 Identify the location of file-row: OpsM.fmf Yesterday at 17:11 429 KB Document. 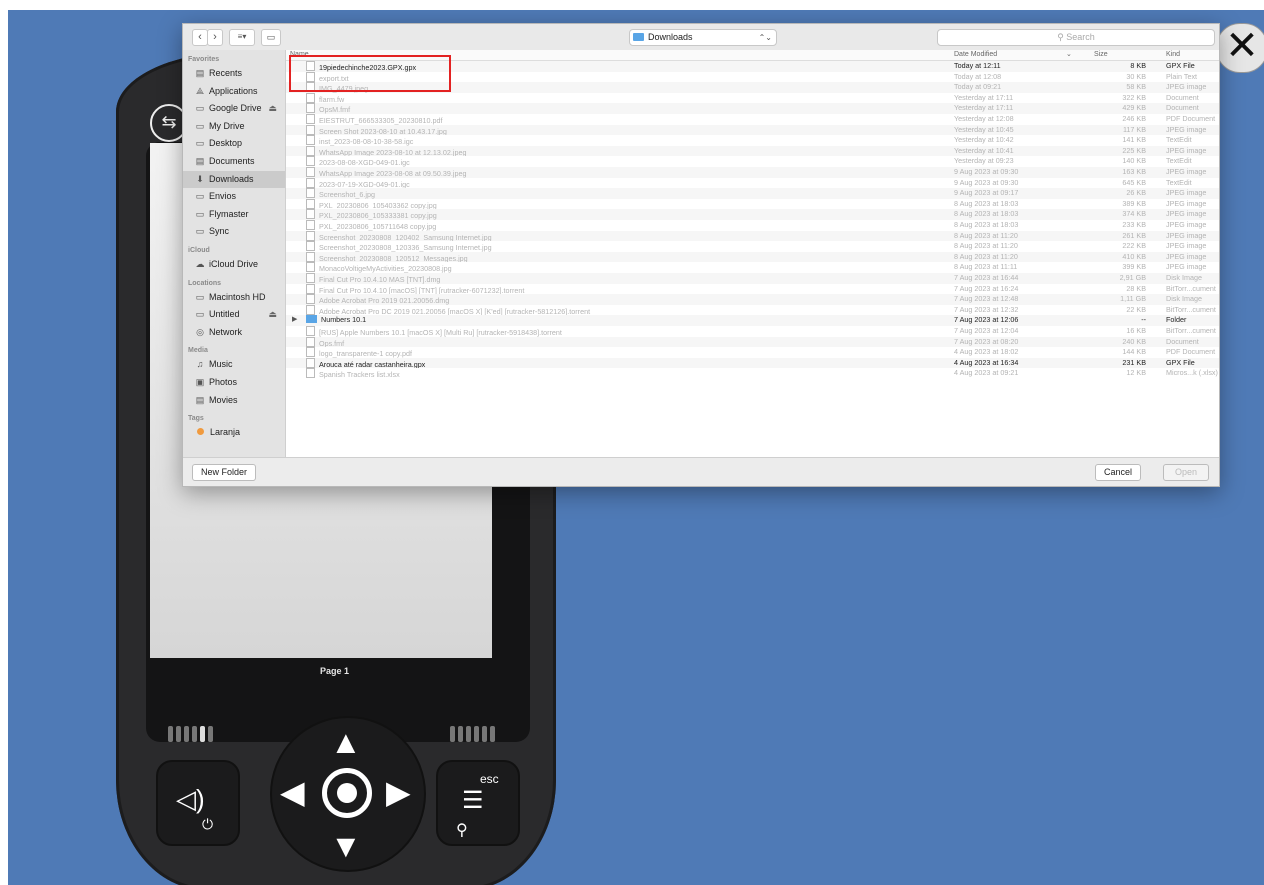
(752, 108).